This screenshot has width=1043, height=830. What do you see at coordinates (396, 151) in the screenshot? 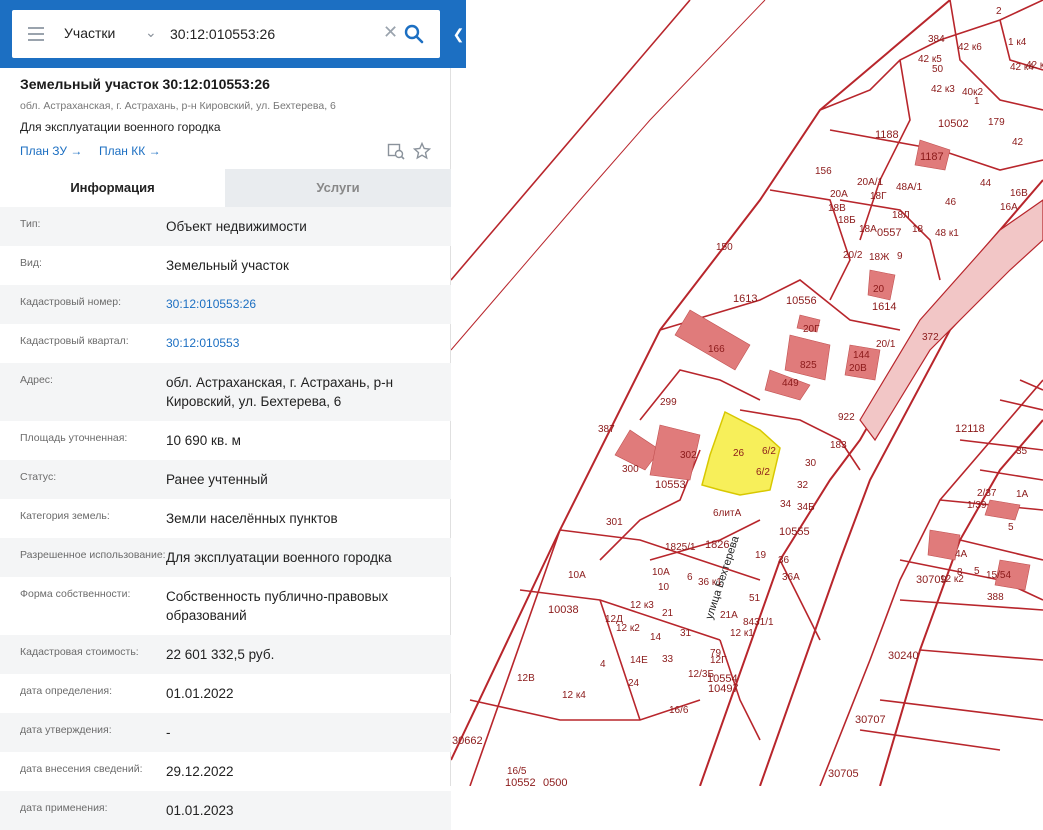
I see `locate-on-map-icon` at bounding box center [396, 151].